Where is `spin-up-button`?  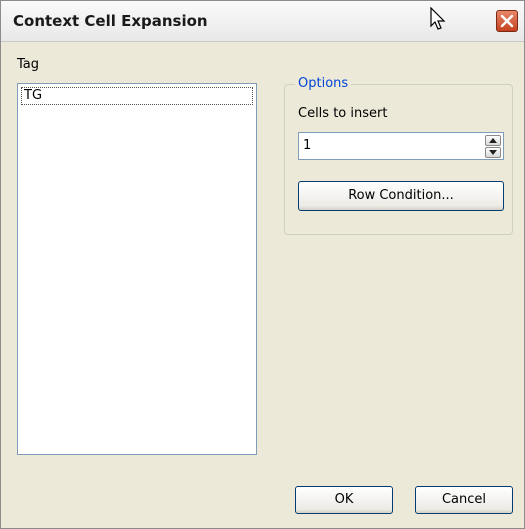 spin-up-button is located at coordinates (493, 140).